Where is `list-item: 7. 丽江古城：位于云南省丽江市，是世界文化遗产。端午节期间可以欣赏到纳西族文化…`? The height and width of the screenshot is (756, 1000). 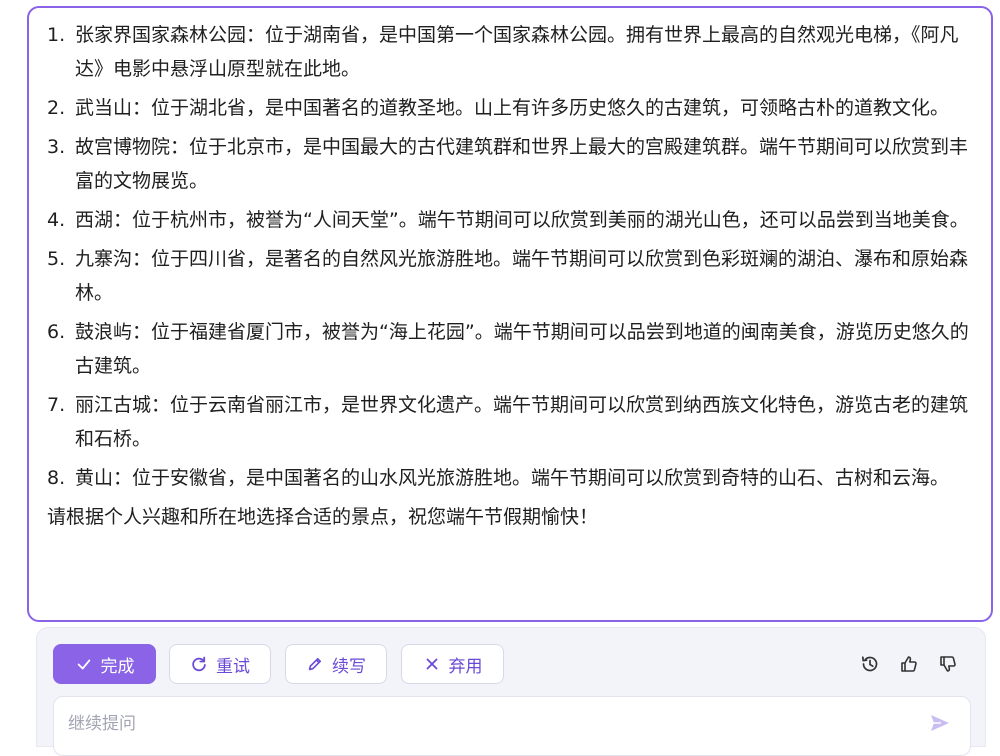 list-item: 7. 丽江古城：位于云南省丽江市，是世界文化遗产。端午节期间可以欣赏到纳西族文化… is located at coordinates (509, 422).